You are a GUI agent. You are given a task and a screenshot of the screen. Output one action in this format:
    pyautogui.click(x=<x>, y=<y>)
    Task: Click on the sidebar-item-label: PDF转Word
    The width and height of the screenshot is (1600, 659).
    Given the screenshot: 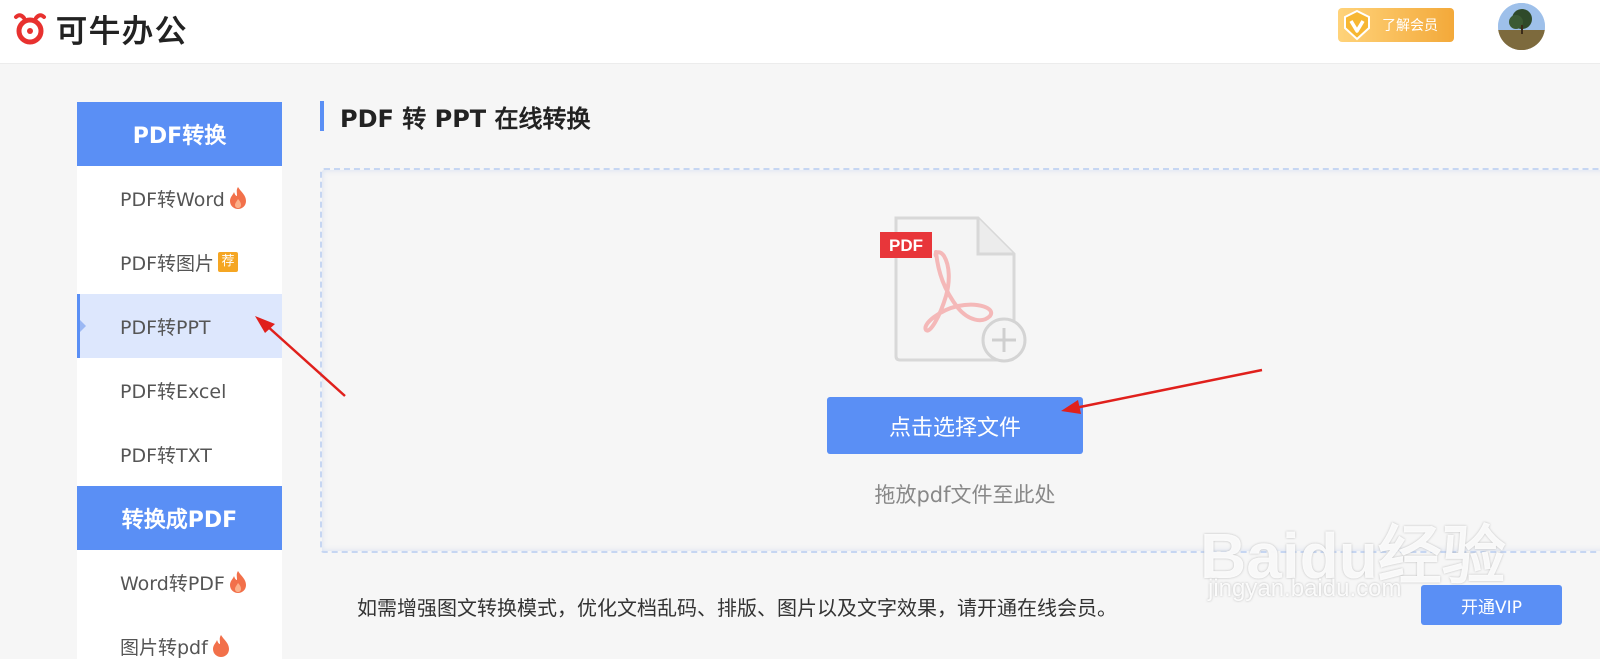 What is the action you would take?
    pyautogui.click(x=172, y=199)
    